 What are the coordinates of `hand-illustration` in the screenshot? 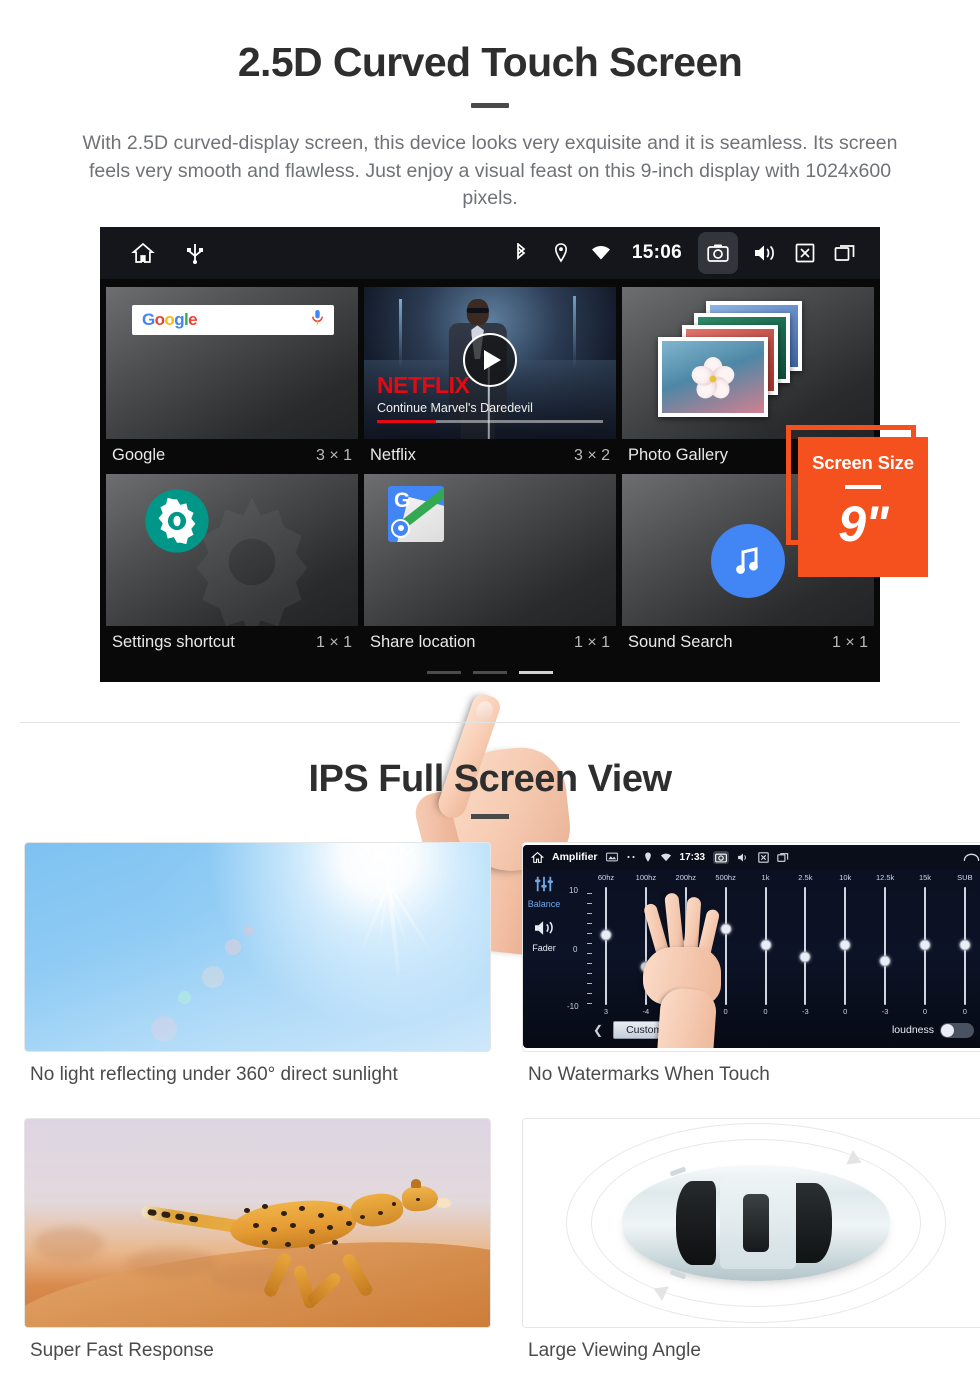 It's located at (689, 970).